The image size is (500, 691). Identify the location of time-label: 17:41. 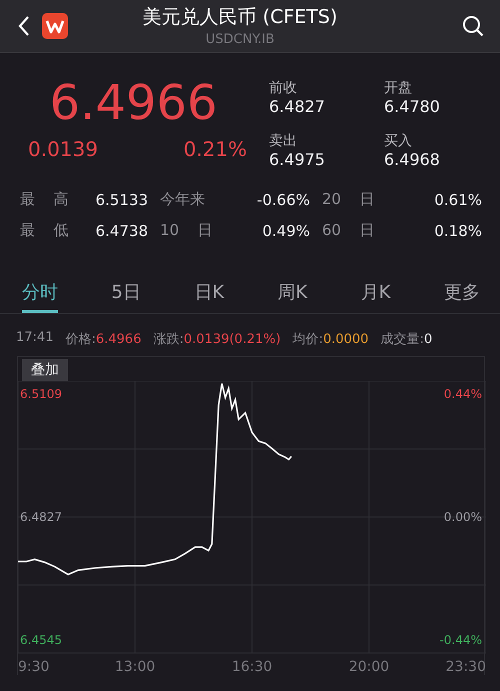
(35, 338).